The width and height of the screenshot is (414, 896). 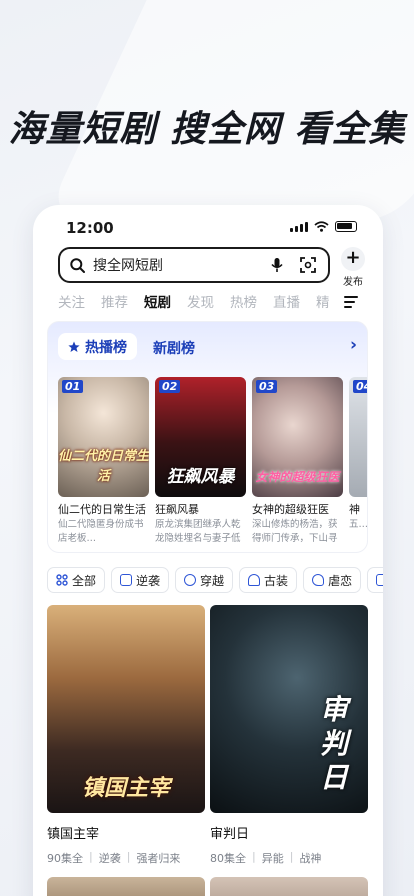 What do you see at coordinates (297, 477) in the screenshot?
I see `poster-title: 女神的超级狂医` at bounding box center [297, 477].